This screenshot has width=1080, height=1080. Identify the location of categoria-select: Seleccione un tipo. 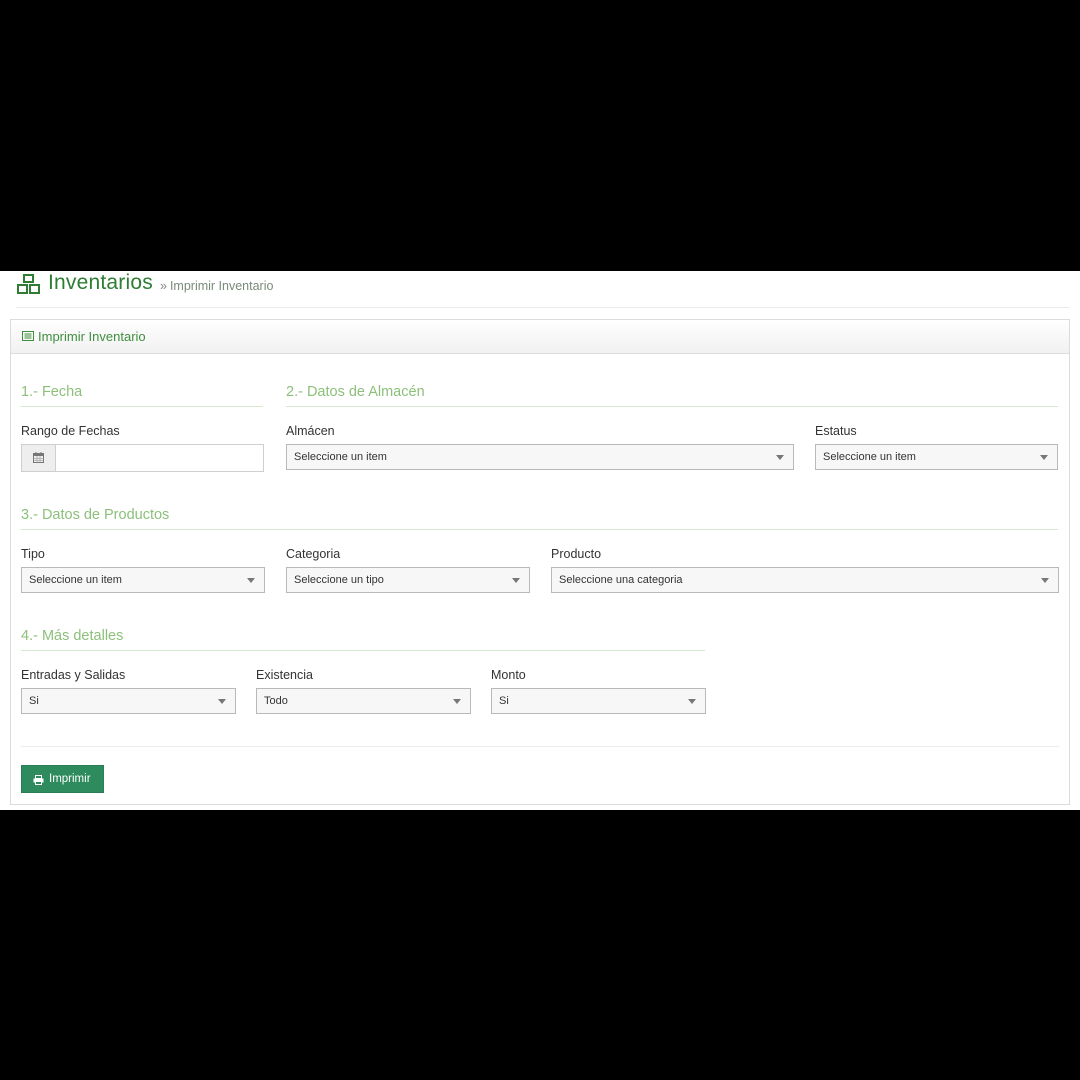
(408, 580).